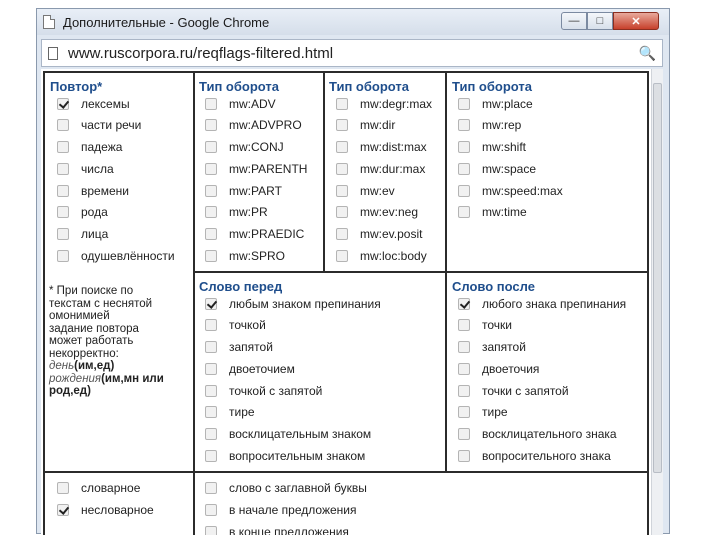 This screenshot has width=720, height=540. What do you see at coordinates (82, 212) in the screenshot?
I see `repeat-option: рода` at bounding box center [82, 212].